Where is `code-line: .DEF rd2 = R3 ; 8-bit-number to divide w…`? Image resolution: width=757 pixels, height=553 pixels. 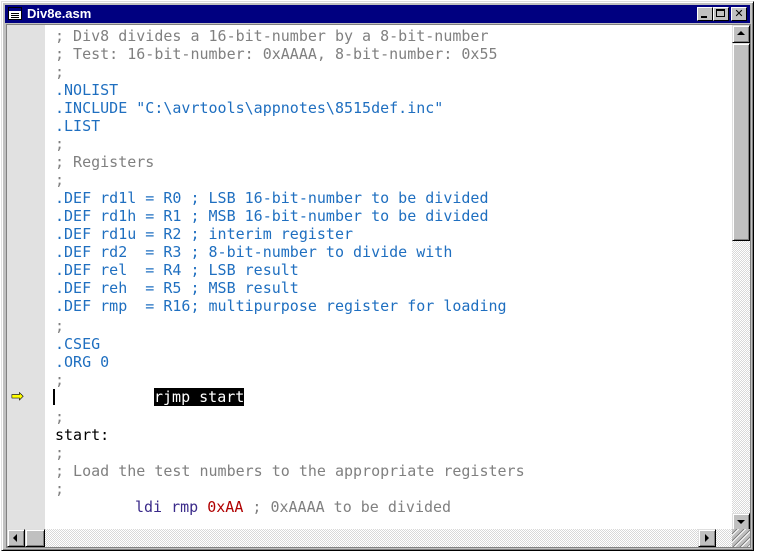 code-line: .DEF rd2 = R3 ; 8-bit-number to divide w… is located at coordinates (254, 252).